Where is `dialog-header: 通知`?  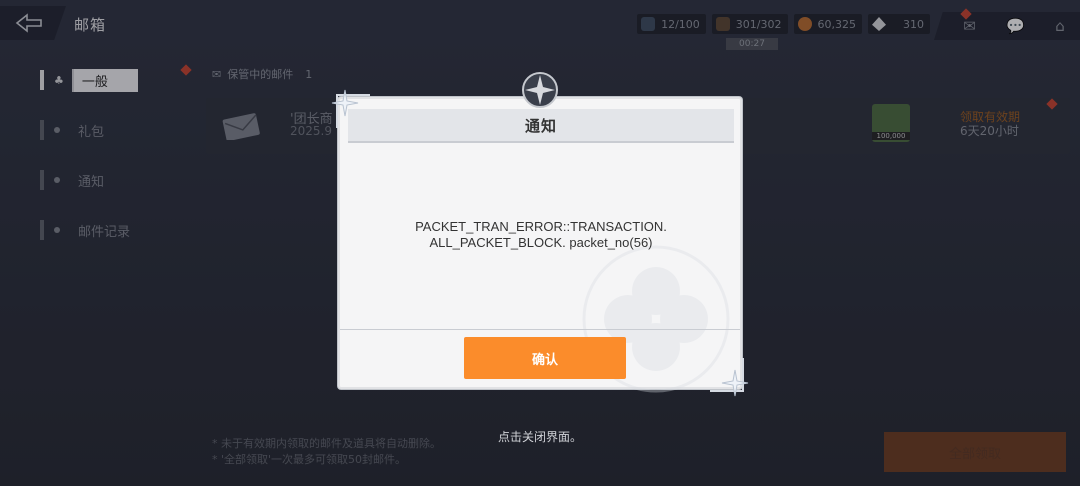
dialog-header: 通知 is located at coordinates (541, 126).